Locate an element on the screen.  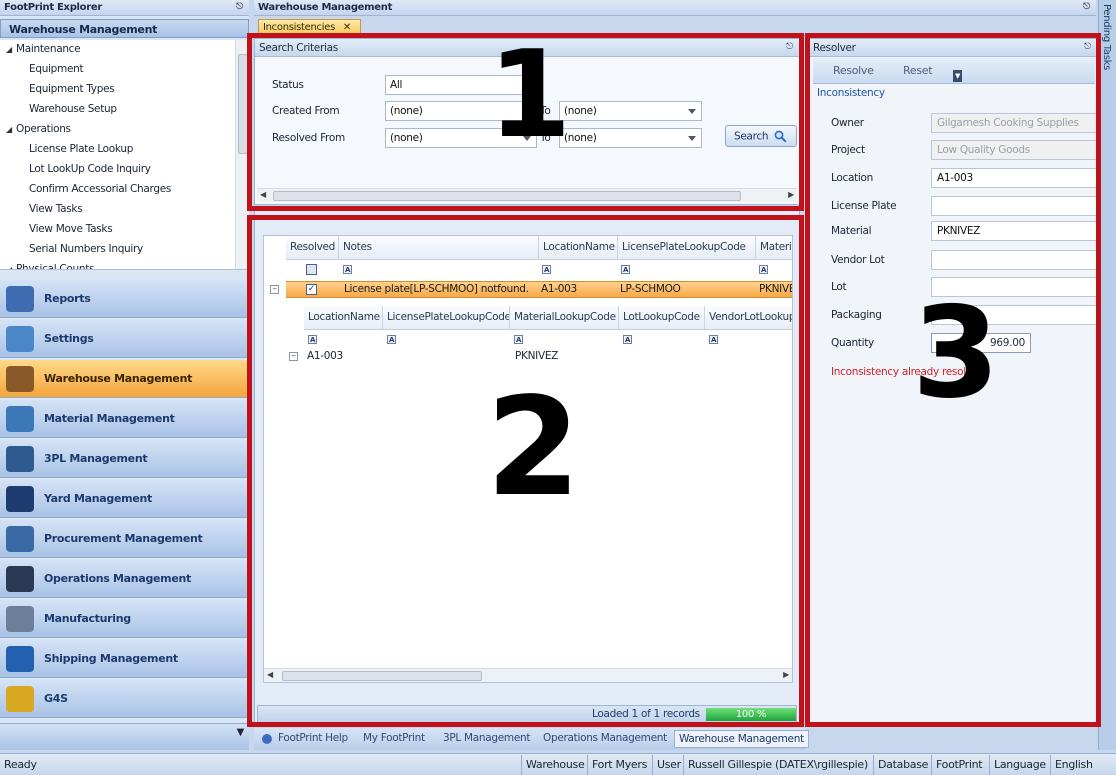
status-select: All is located at coordinates (460, 85).